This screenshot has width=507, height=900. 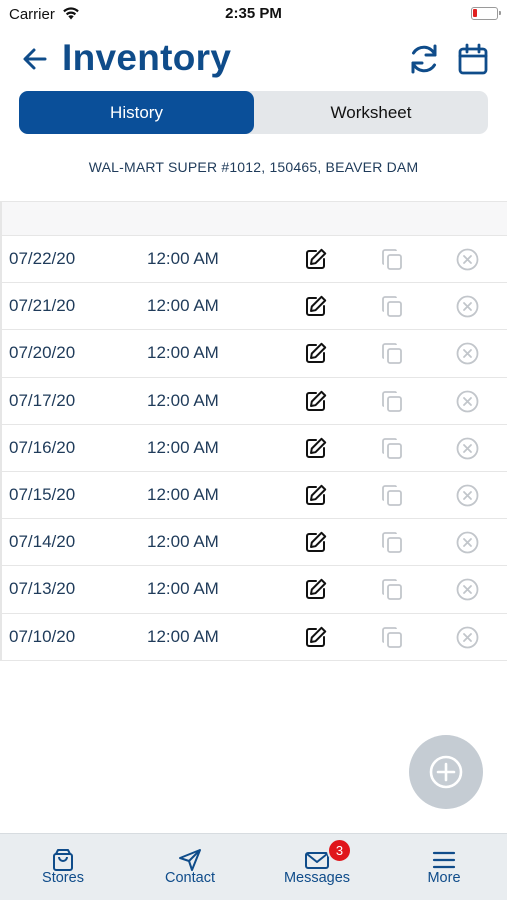 What do you see at coordinates (317, 878) in the screenshot?
I see `tab-messages-label: Messages` at bounding box center [317, 878].